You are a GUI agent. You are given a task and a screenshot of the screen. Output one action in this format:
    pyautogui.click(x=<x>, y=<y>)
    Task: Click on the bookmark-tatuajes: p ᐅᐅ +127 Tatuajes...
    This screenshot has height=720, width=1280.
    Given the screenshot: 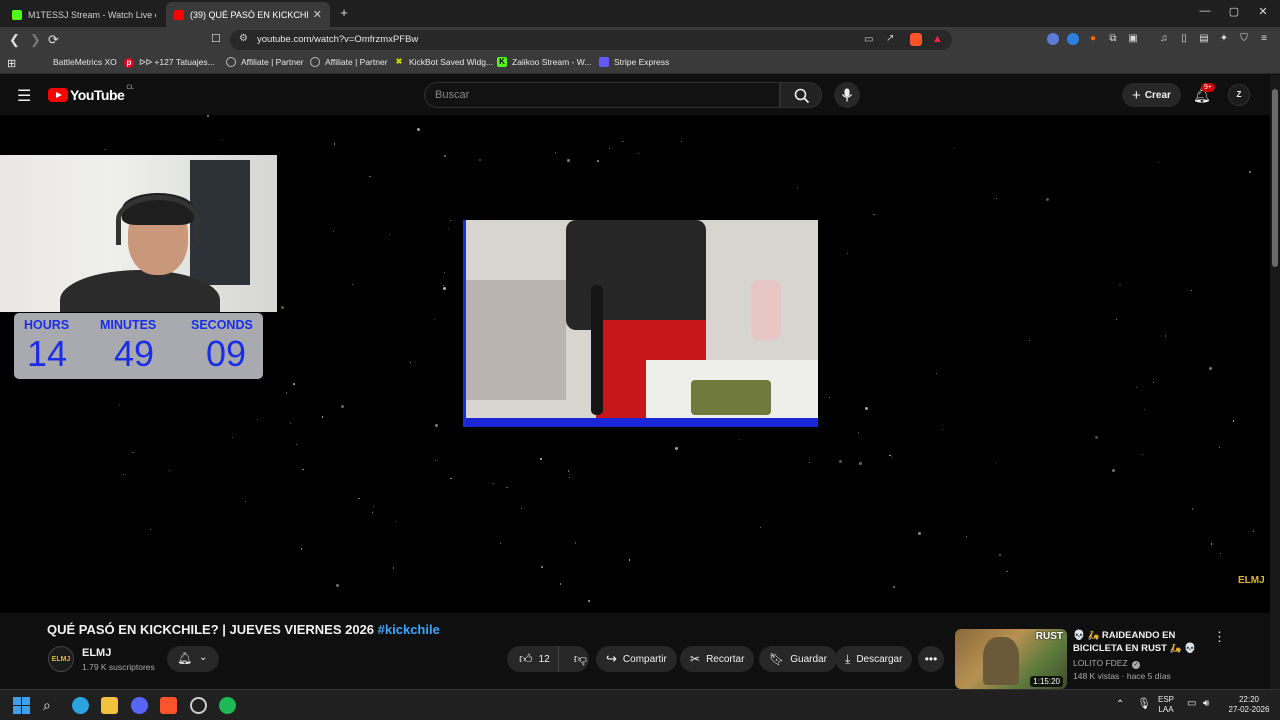 What is the action you would take?
    pyautogui.click(x=169, y=62)
    